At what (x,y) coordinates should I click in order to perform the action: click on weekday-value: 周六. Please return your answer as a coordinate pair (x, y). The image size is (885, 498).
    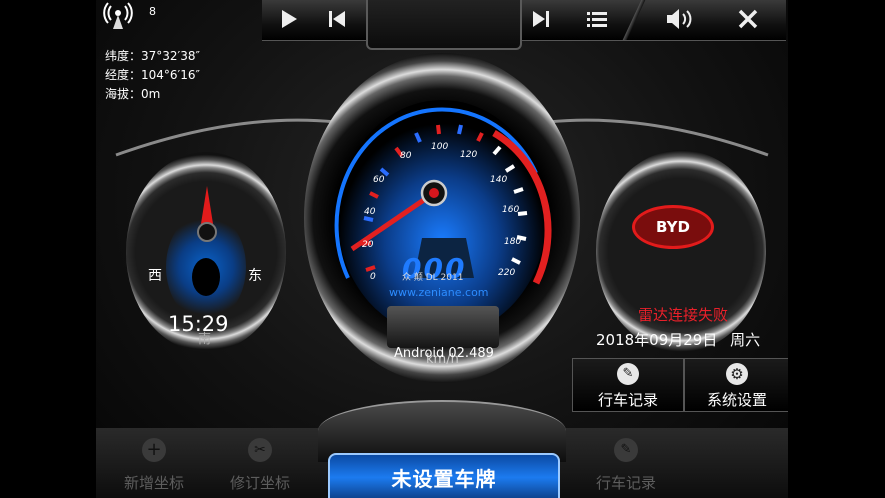
    Looking at the image, I should click on (745, 340).